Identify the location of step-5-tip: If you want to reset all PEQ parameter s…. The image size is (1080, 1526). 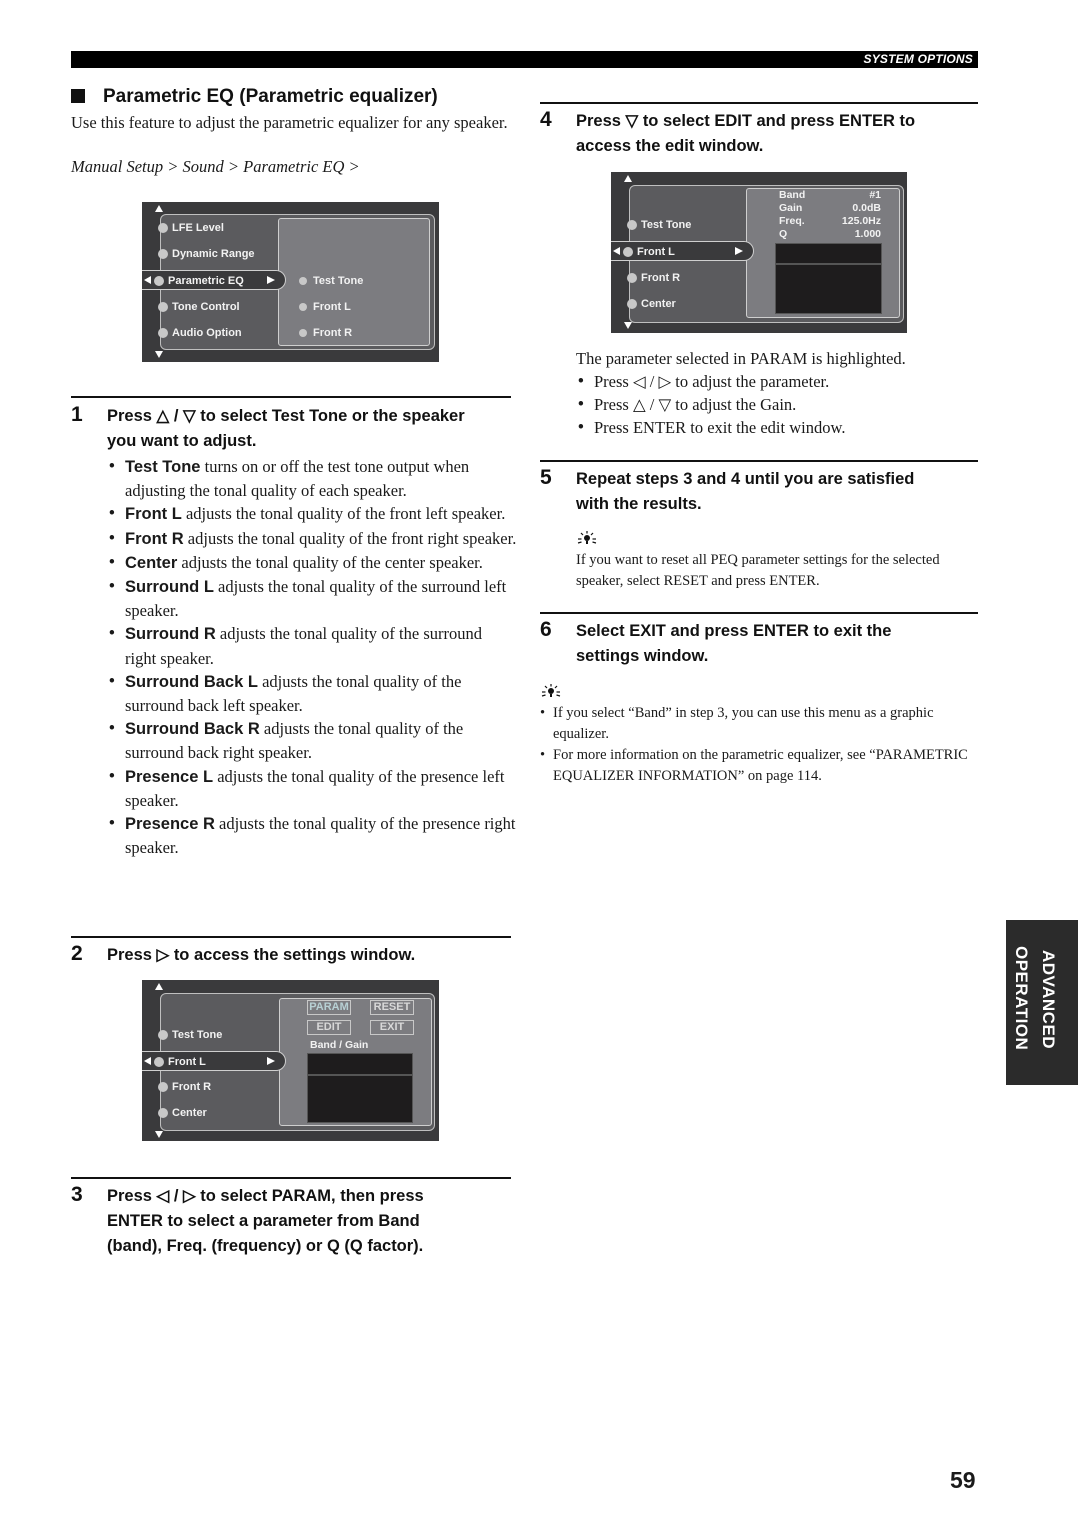
(758, 570).